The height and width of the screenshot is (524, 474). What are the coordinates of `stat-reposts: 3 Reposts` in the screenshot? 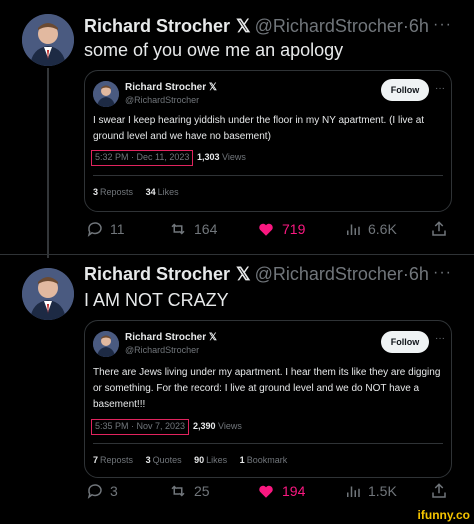 It's located at (113, 192).